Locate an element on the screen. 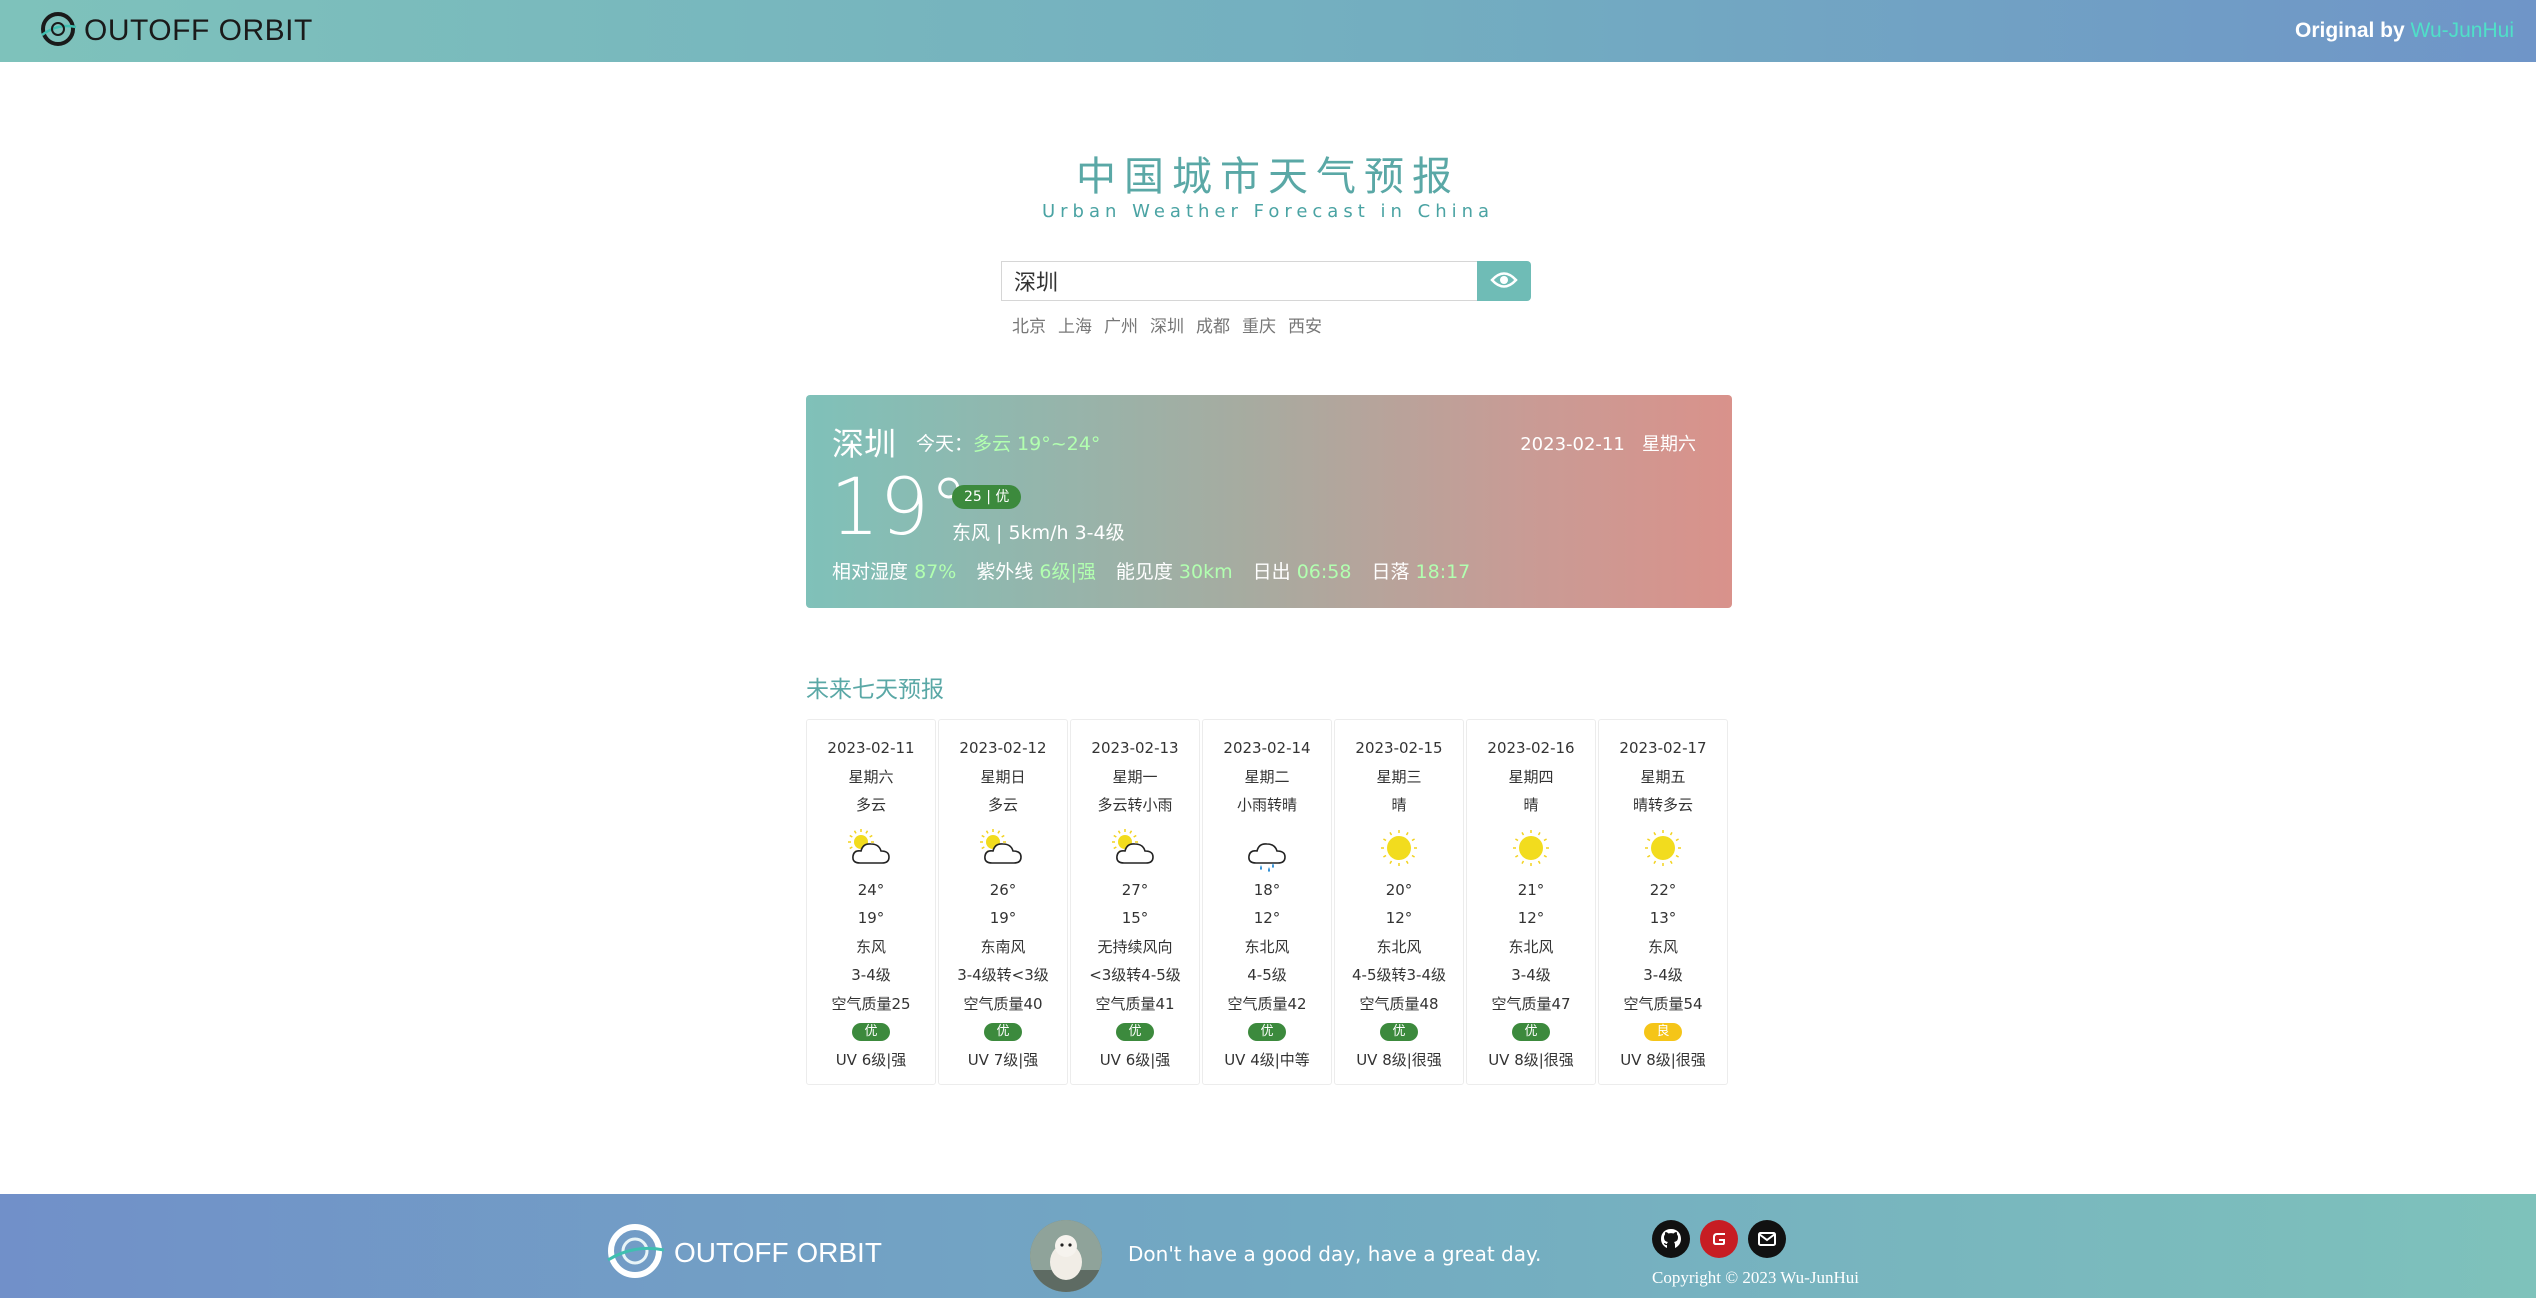 Image resolution: width=2536 pixels, height=1298 pixels. search-bar is located at coordinates (1266, 281).